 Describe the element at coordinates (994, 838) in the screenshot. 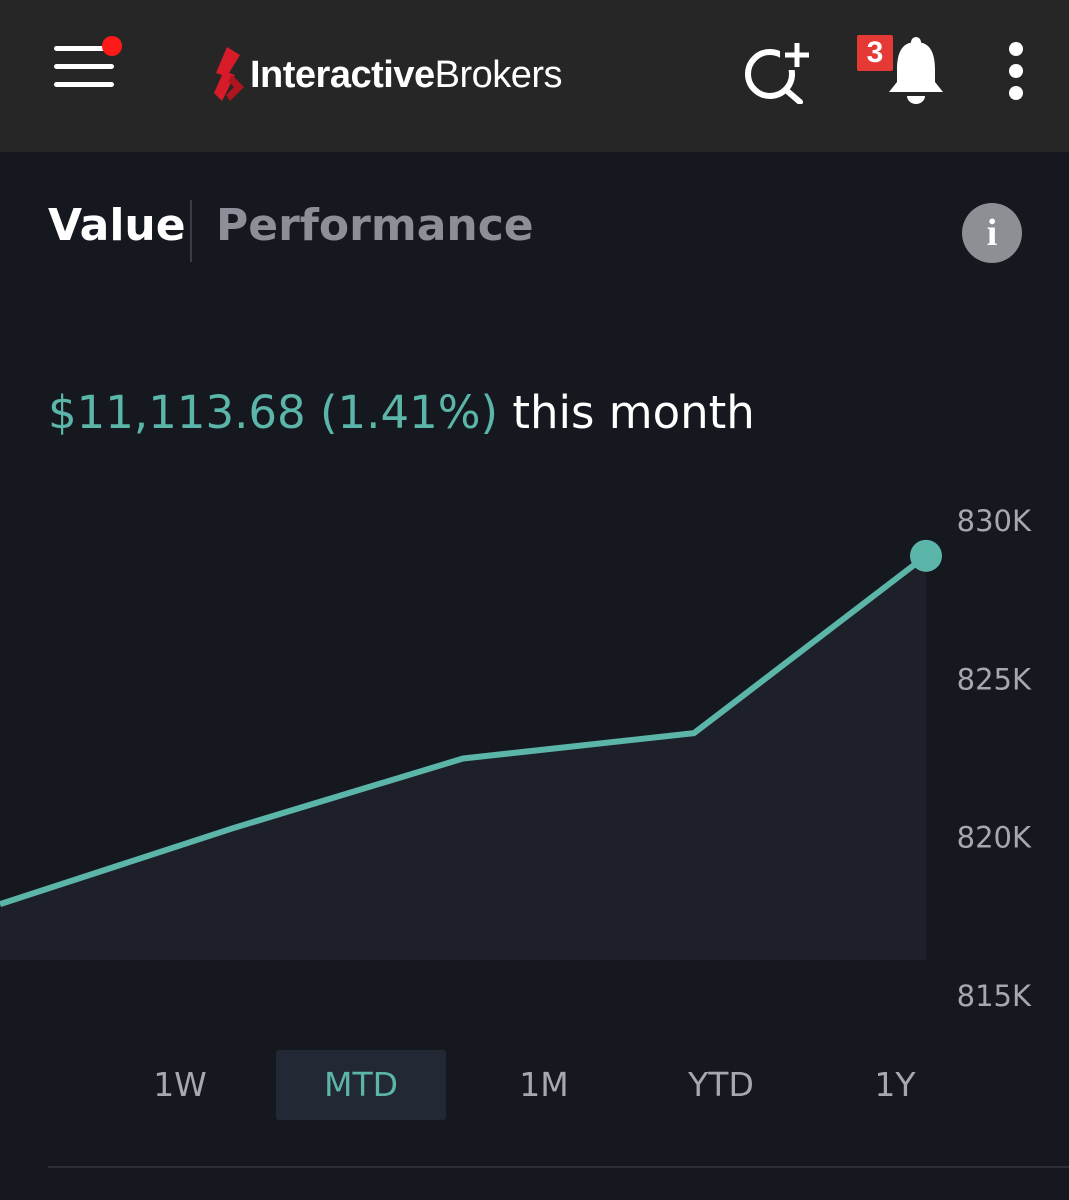

I see `y-tick-label: 820K` at that location.